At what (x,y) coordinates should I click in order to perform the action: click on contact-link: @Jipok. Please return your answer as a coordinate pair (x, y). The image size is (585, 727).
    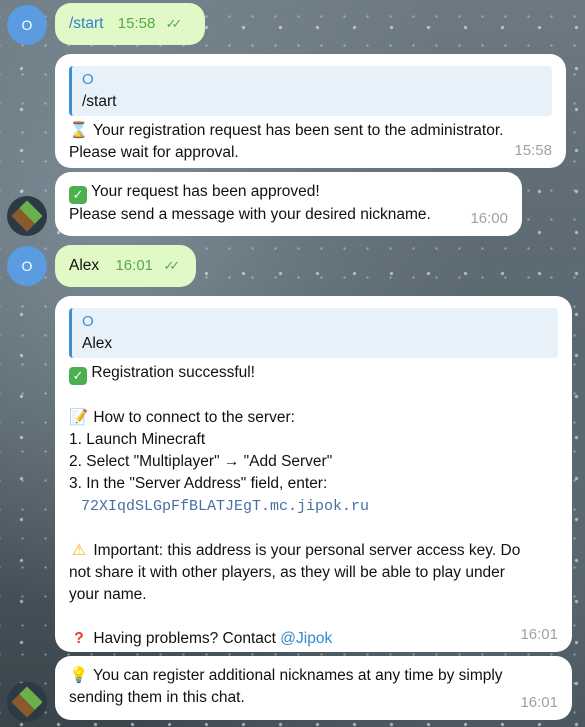
    Looking at the image, I should click on (306, 638).